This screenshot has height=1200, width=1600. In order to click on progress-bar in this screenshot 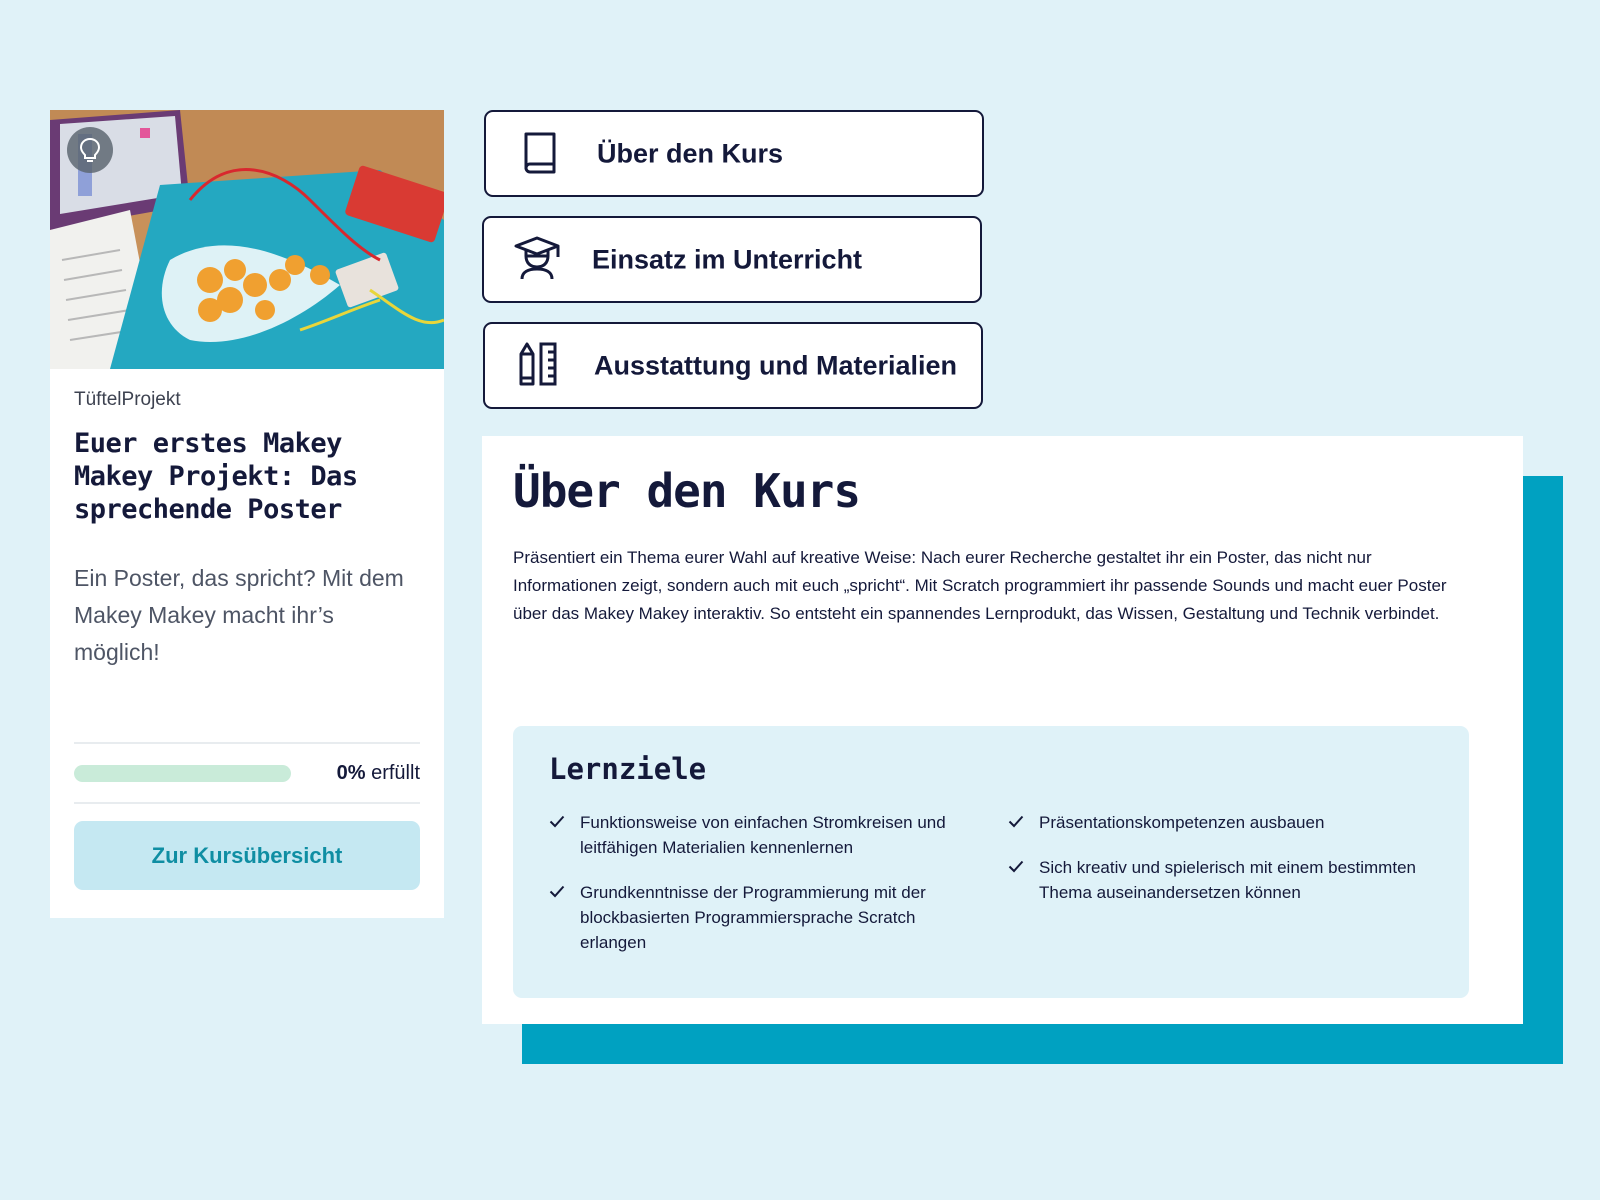, I will do `click(182, 773)`.